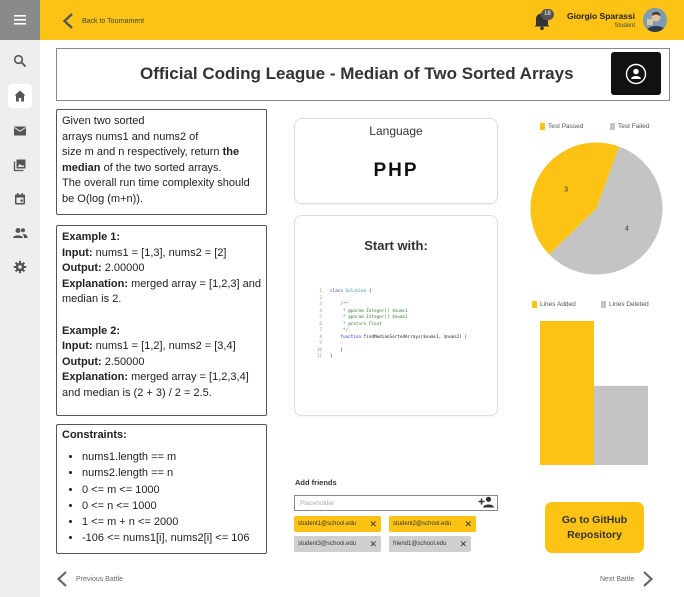  I want to click on people-icon, so click(20, 233).